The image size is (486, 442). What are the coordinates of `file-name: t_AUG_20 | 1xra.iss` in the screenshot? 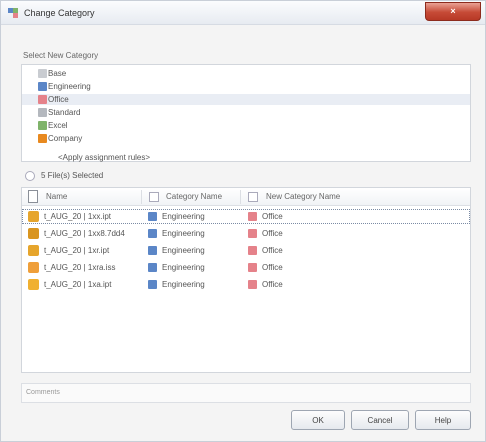 It's located at (80, 267).